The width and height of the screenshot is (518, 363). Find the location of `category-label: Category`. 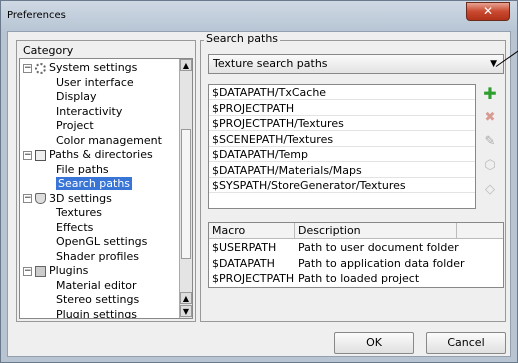

category-label: Category is located at coordinates (48, 50).